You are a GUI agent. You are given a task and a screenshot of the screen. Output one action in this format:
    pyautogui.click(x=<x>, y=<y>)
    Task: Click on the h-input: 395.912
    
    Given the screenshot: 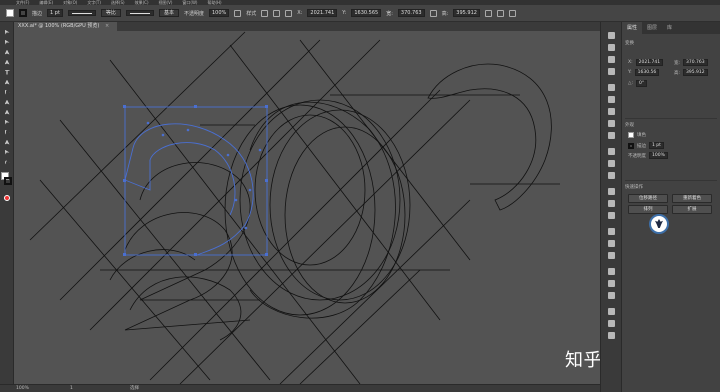 What is the action you would take?
    pyautogui.click(x=695, y=72)
    